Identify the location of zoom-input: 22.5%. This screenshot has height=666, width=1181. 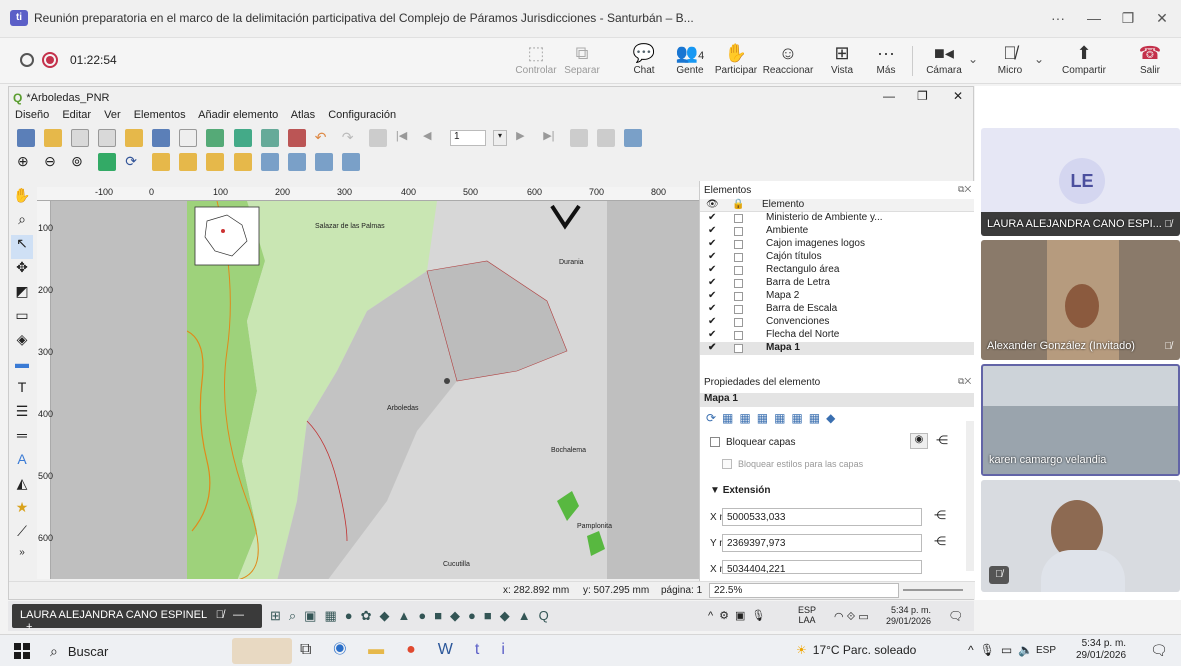
(804, 590).